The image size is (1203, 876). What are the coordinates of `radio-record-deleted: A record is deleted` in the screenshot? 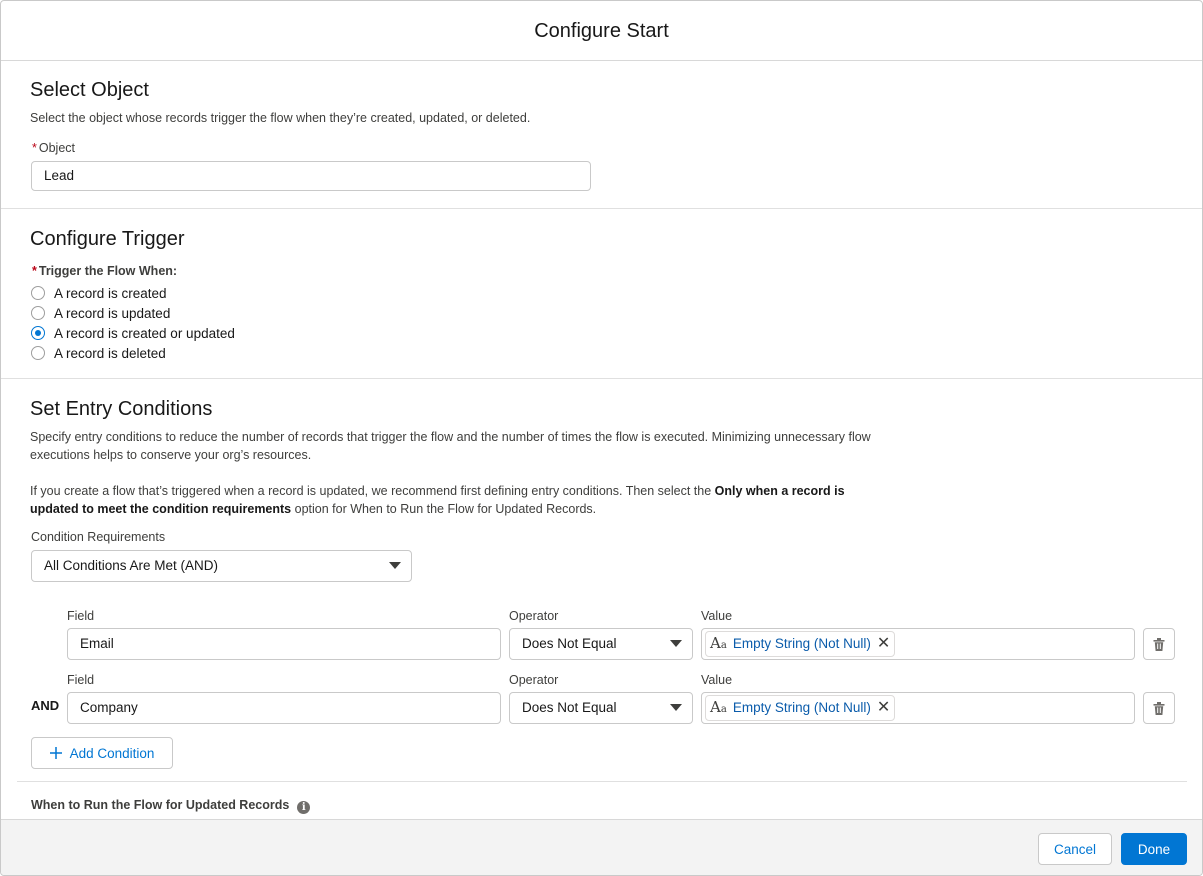 It's located at (98, 353).